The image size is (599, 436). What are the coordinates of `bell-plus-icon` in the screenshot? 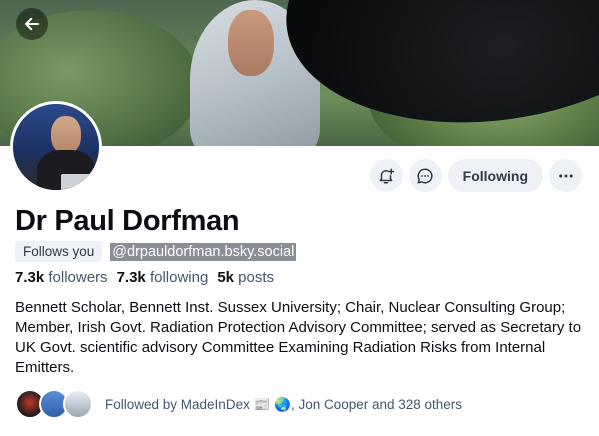 It's located at (387, 175).